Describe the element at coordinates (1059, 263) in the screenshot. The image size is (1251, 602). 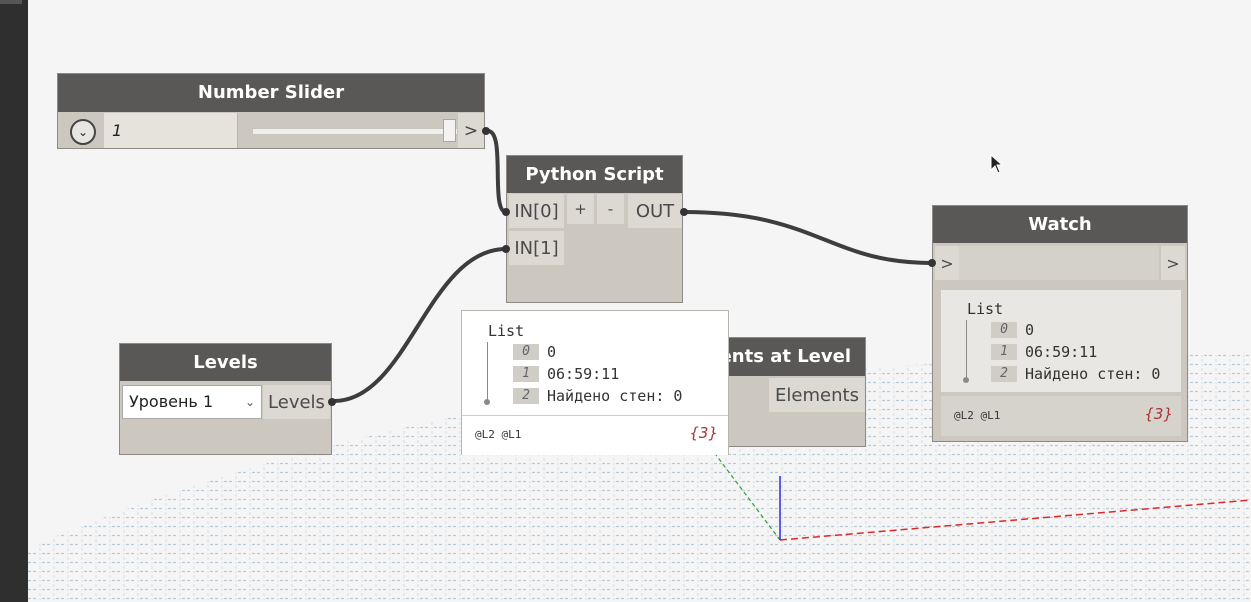
I see `watch-port-bar` at that location.